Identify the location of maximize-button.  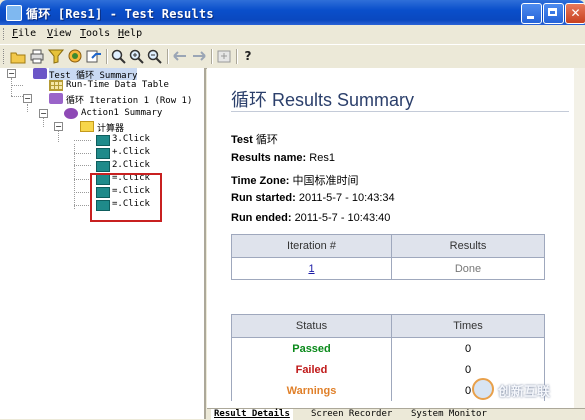
(553, 13).